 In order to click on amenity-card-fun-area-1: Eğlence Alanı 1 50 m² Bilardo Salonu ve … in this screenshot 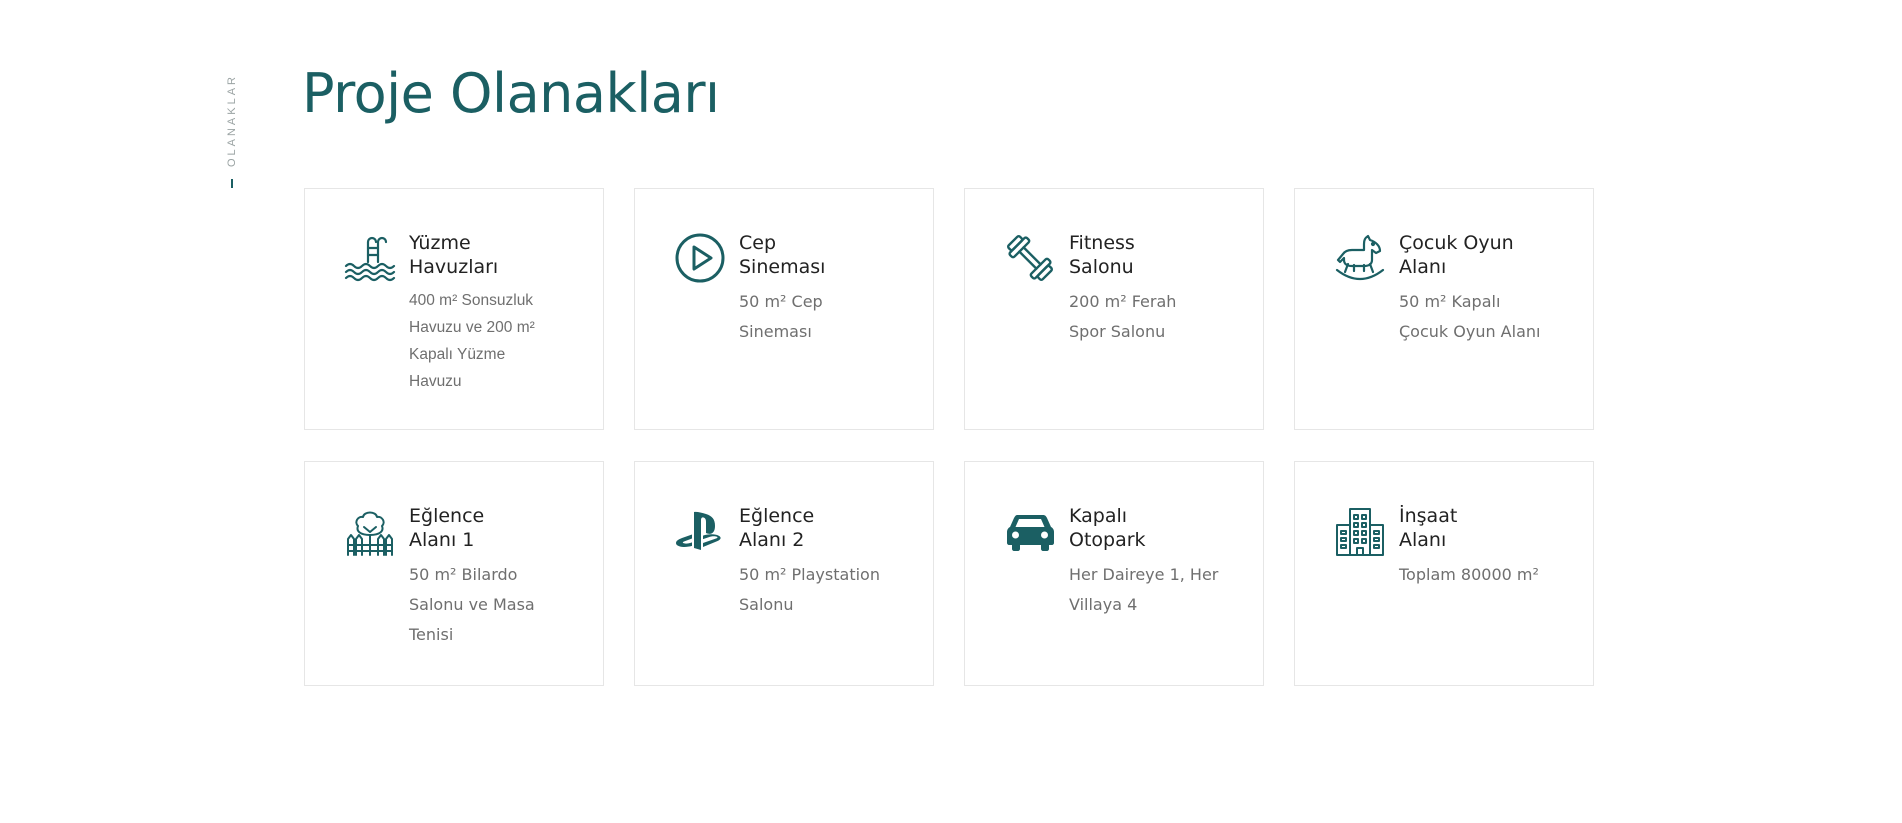, I will do `click(454, 573)`.